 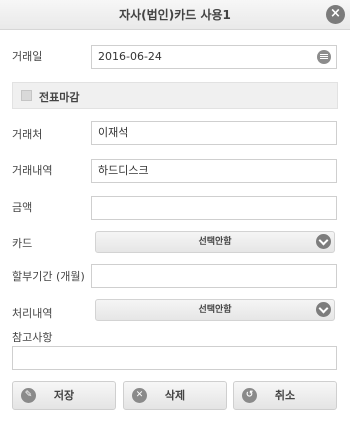 What do you see at coordinates (139, 395) in the screenshot?
I see `x-circle-icon: ✕` at bounding box center [139, 395].